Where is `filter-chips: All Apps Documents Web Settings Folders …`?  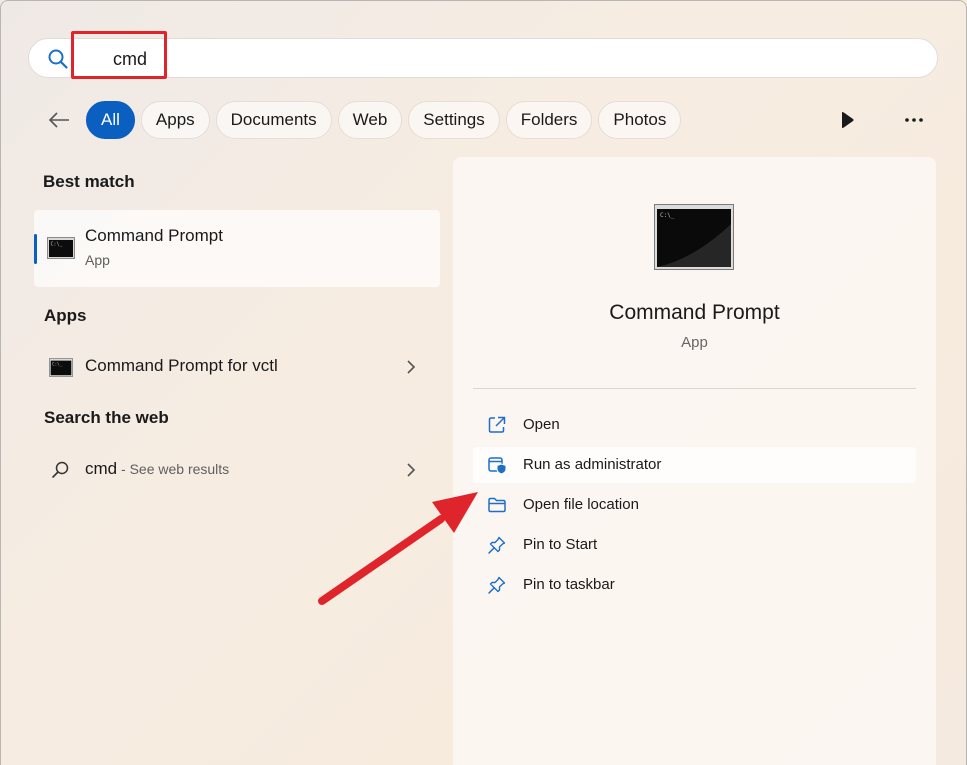
filter-chips: All Apps Documents Web Settings Folders … is located at coordinates (384, 120).